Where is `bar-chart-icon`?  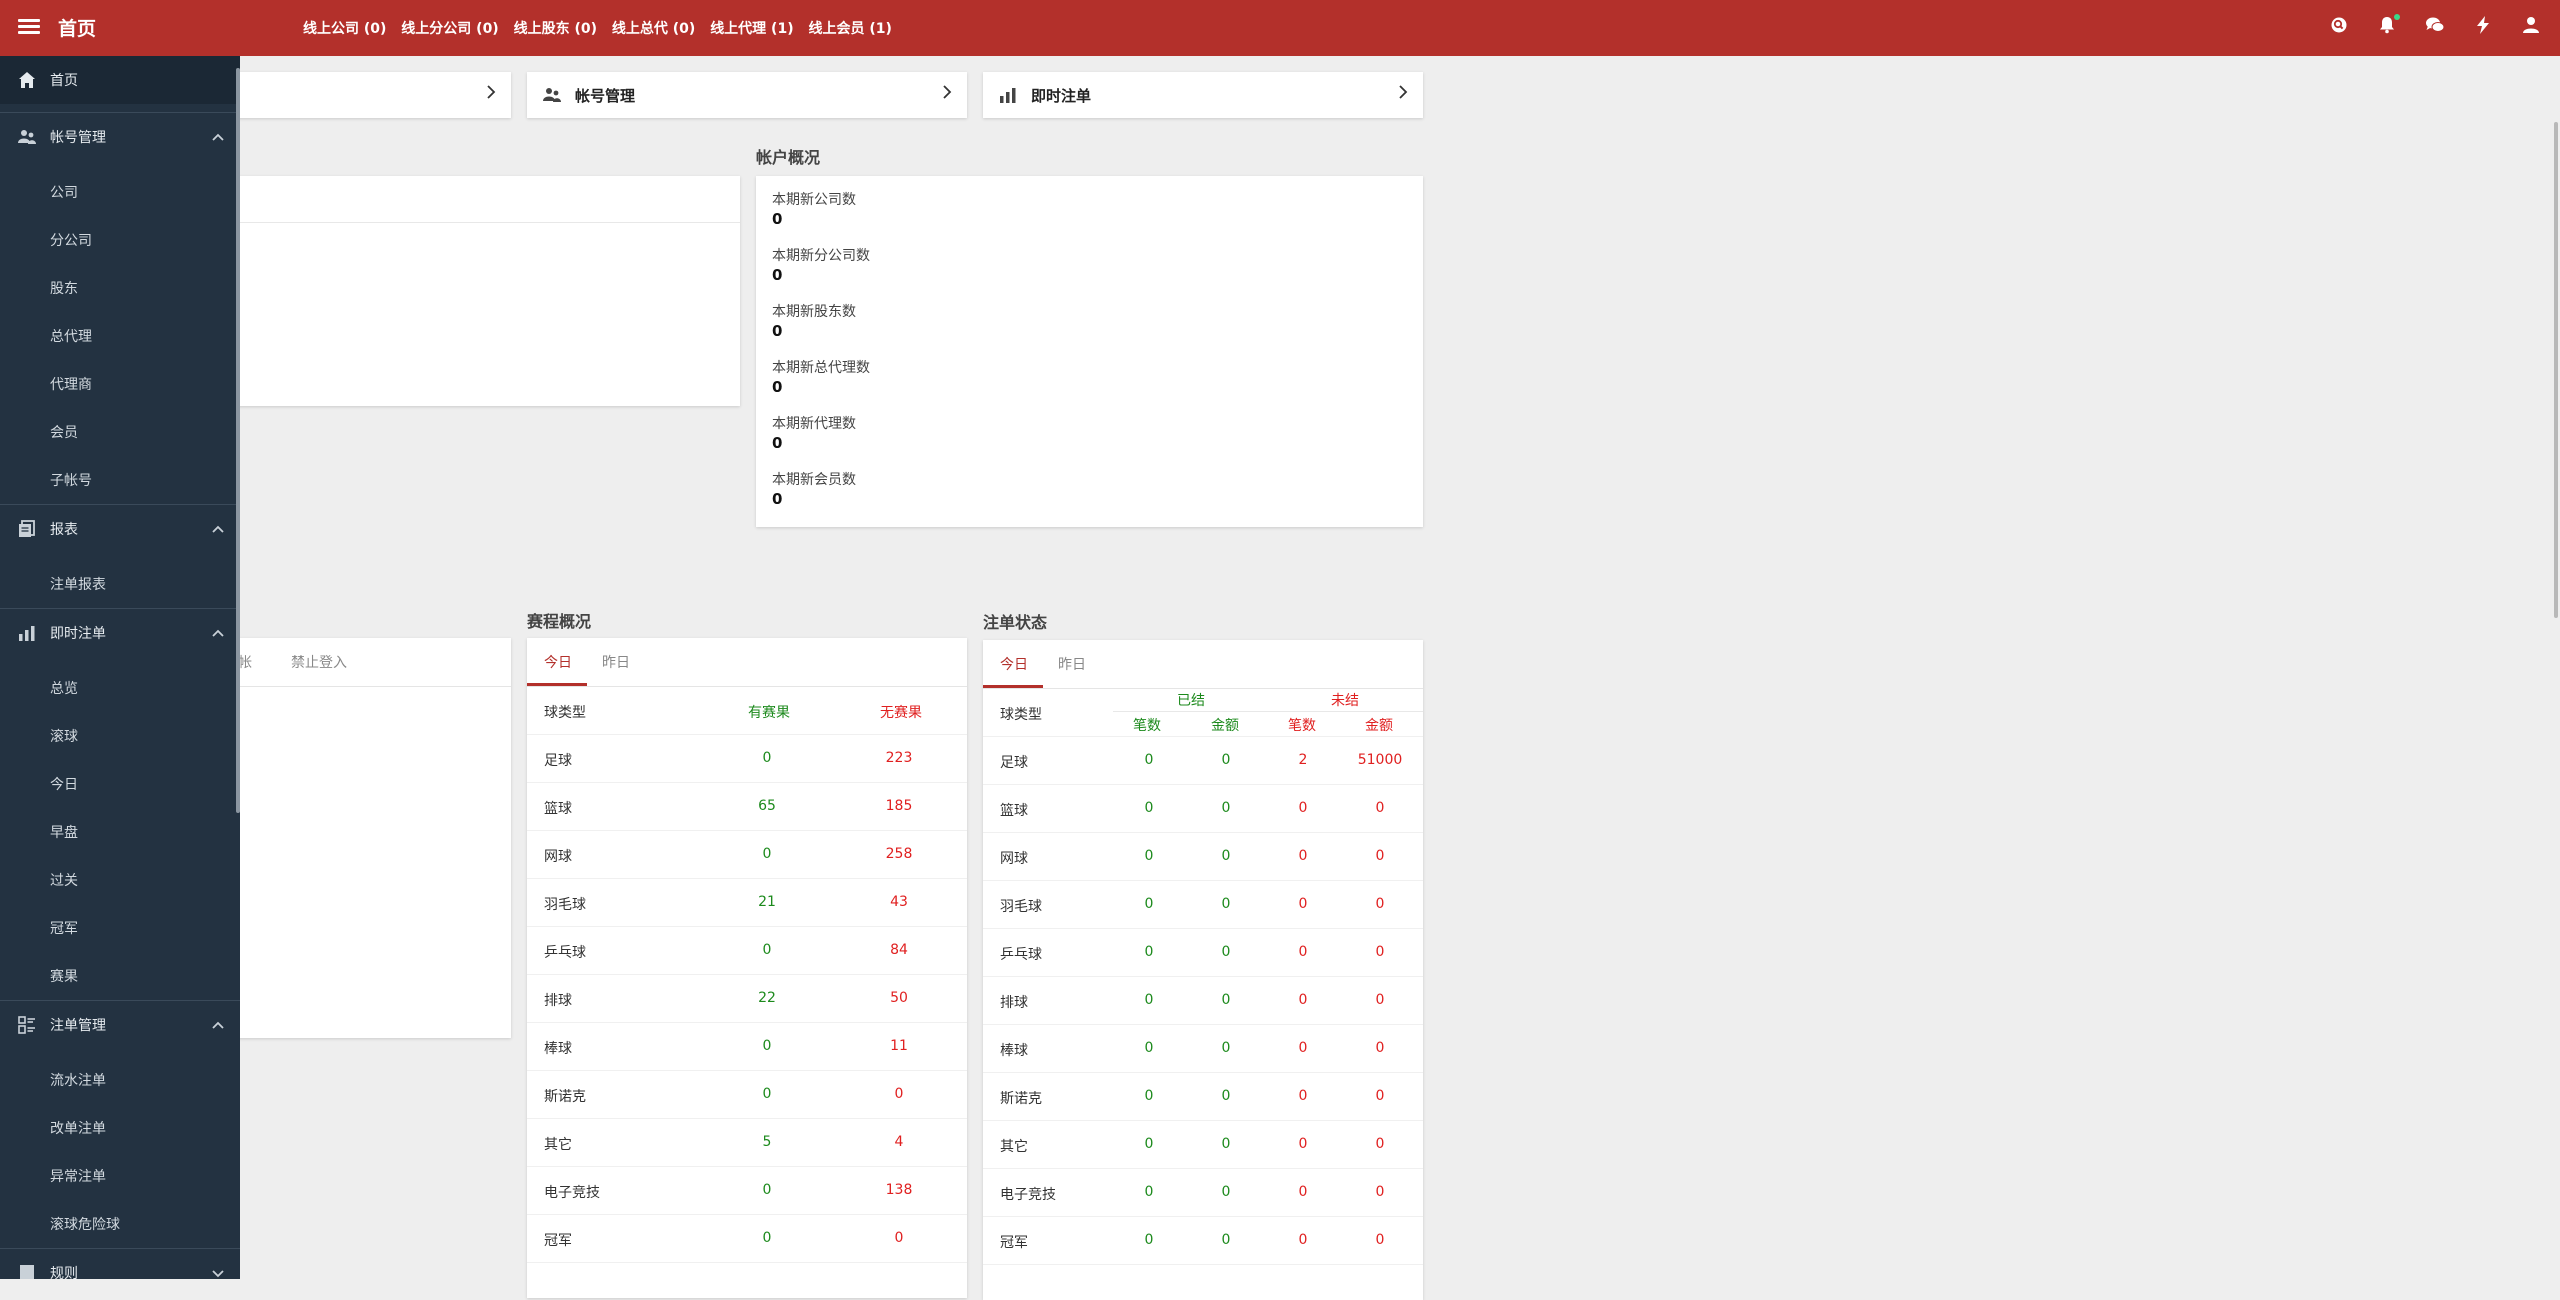
bar-chart-icon is located at coordinates (1008, 95).